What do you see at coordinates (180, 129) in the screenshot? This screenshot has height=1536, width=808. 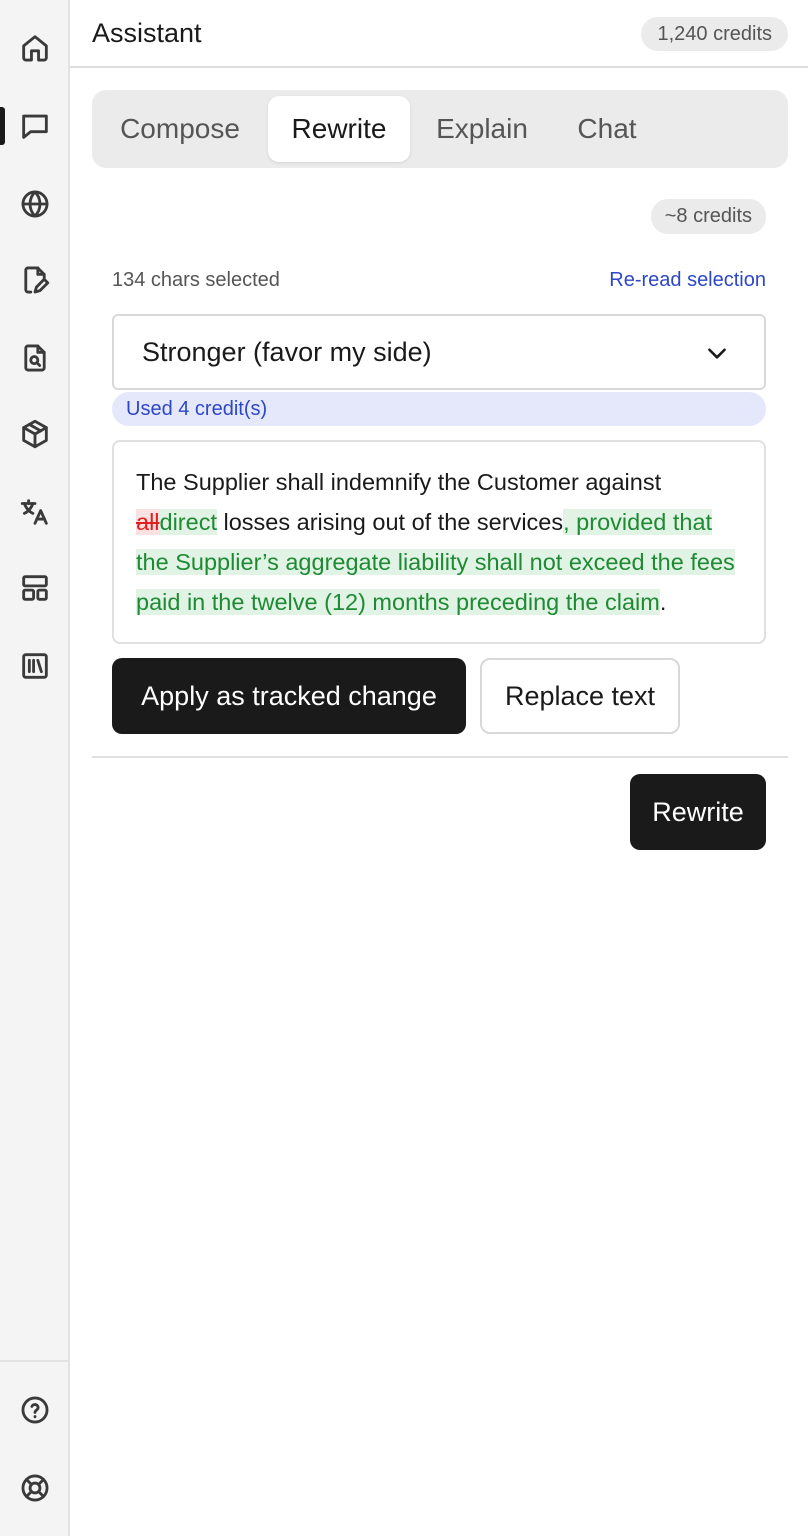 I see `tab-compose: Compose` at bounding box center [180, 129].